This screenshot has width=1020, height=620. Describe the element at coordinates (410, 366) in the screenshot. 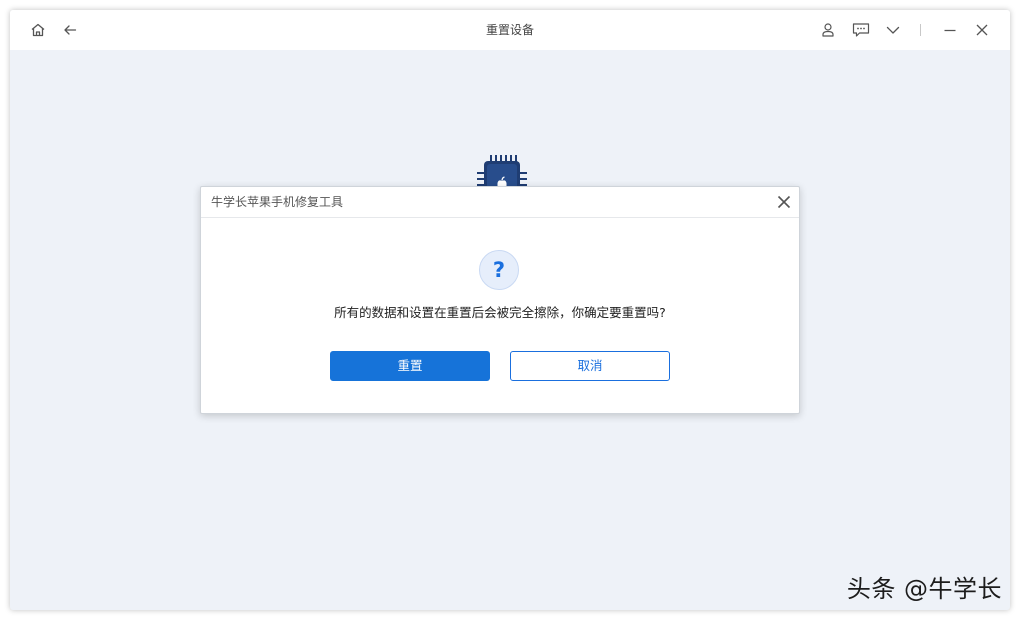

I see `reset-button: 重置` at that location.